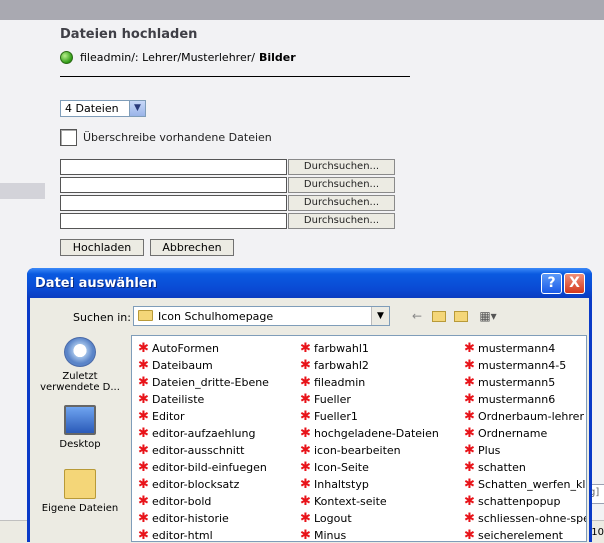 This screenshot has width=604, height=543. I want to click on list-item: ✱ Plus, so click(524, 450).